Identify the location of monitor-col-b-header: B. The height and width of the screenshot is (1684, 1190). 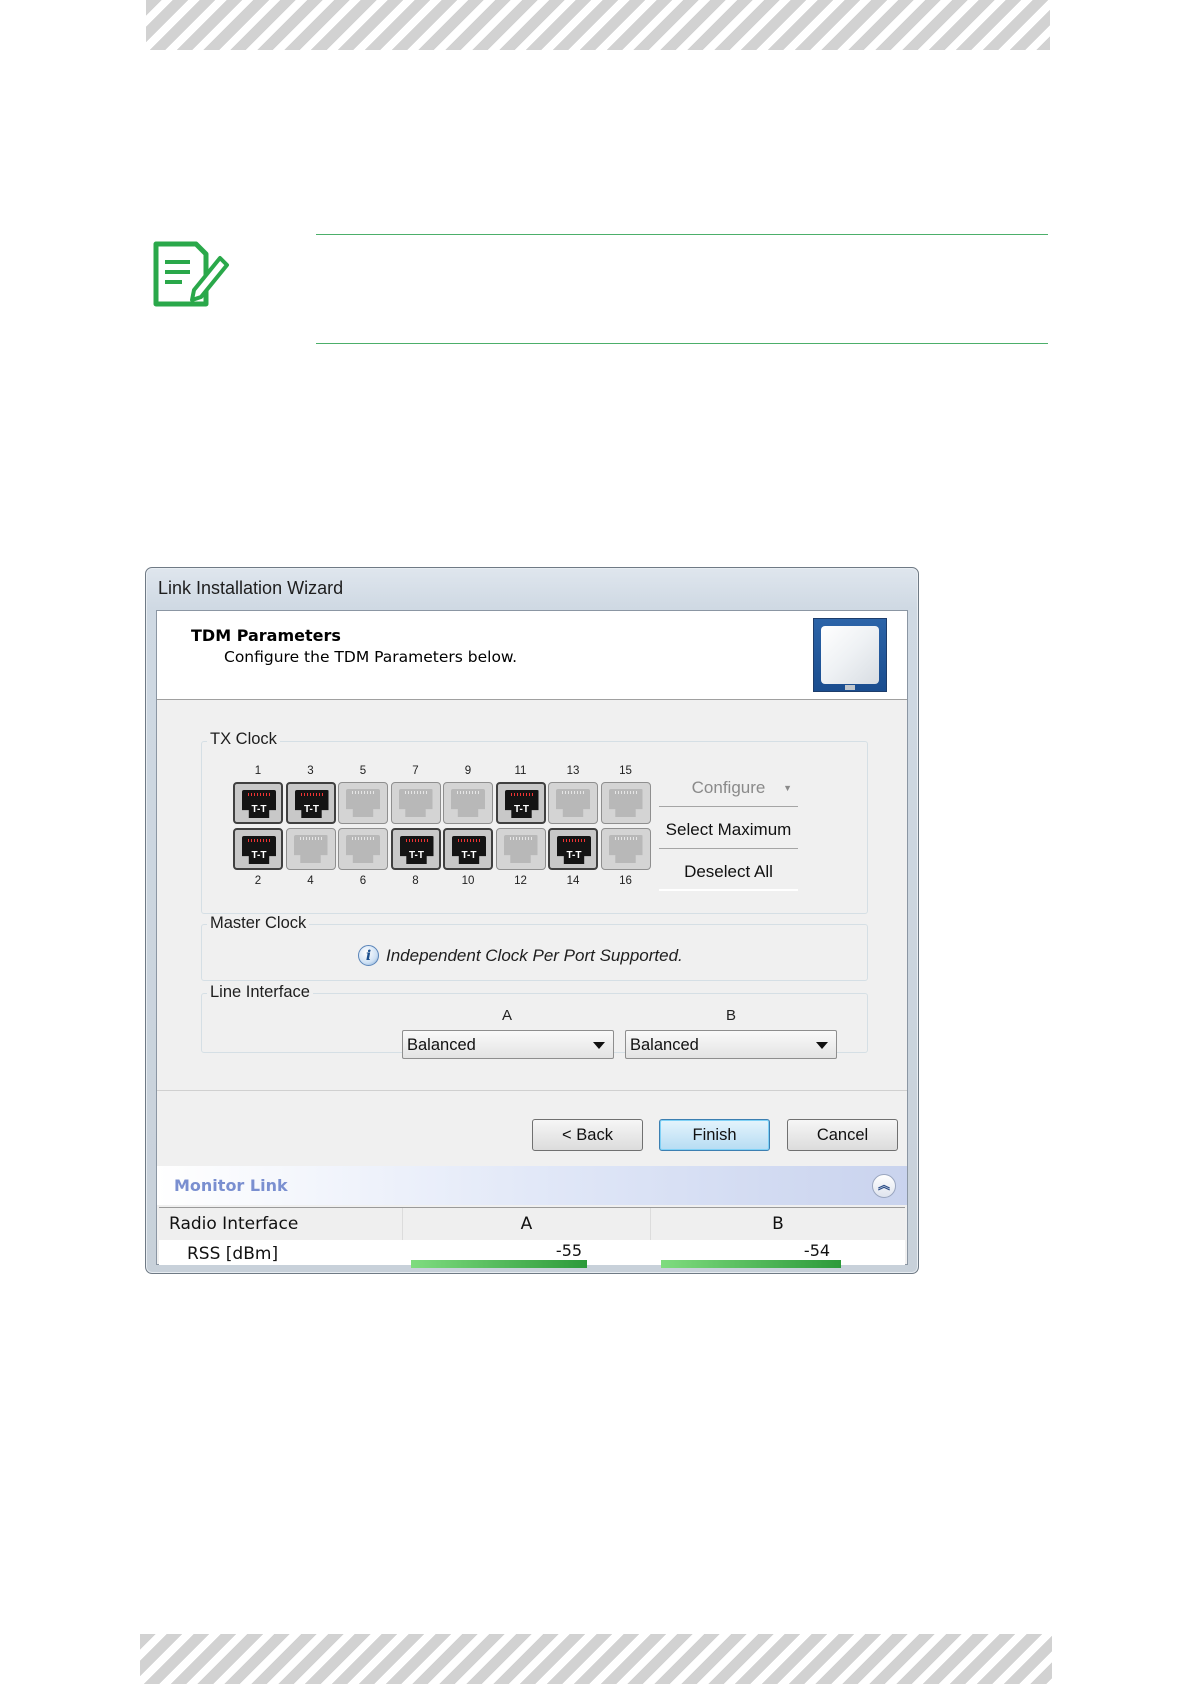
(778, 1224).